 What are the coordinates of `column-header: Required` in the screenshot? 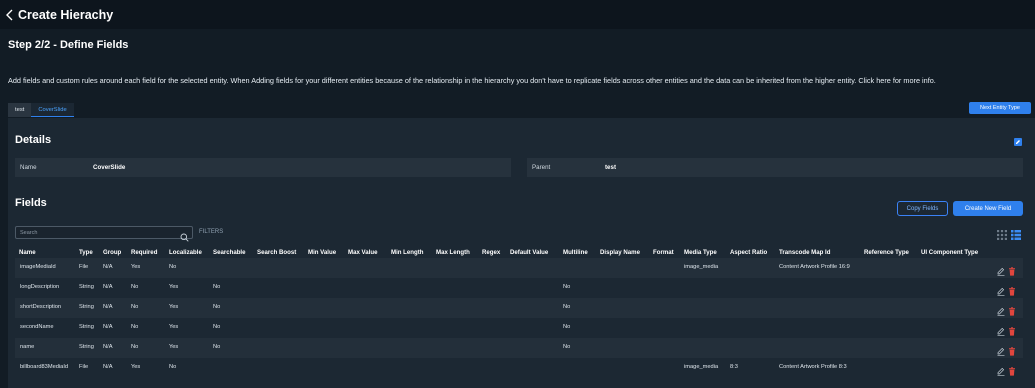 It's located at (144, 252).